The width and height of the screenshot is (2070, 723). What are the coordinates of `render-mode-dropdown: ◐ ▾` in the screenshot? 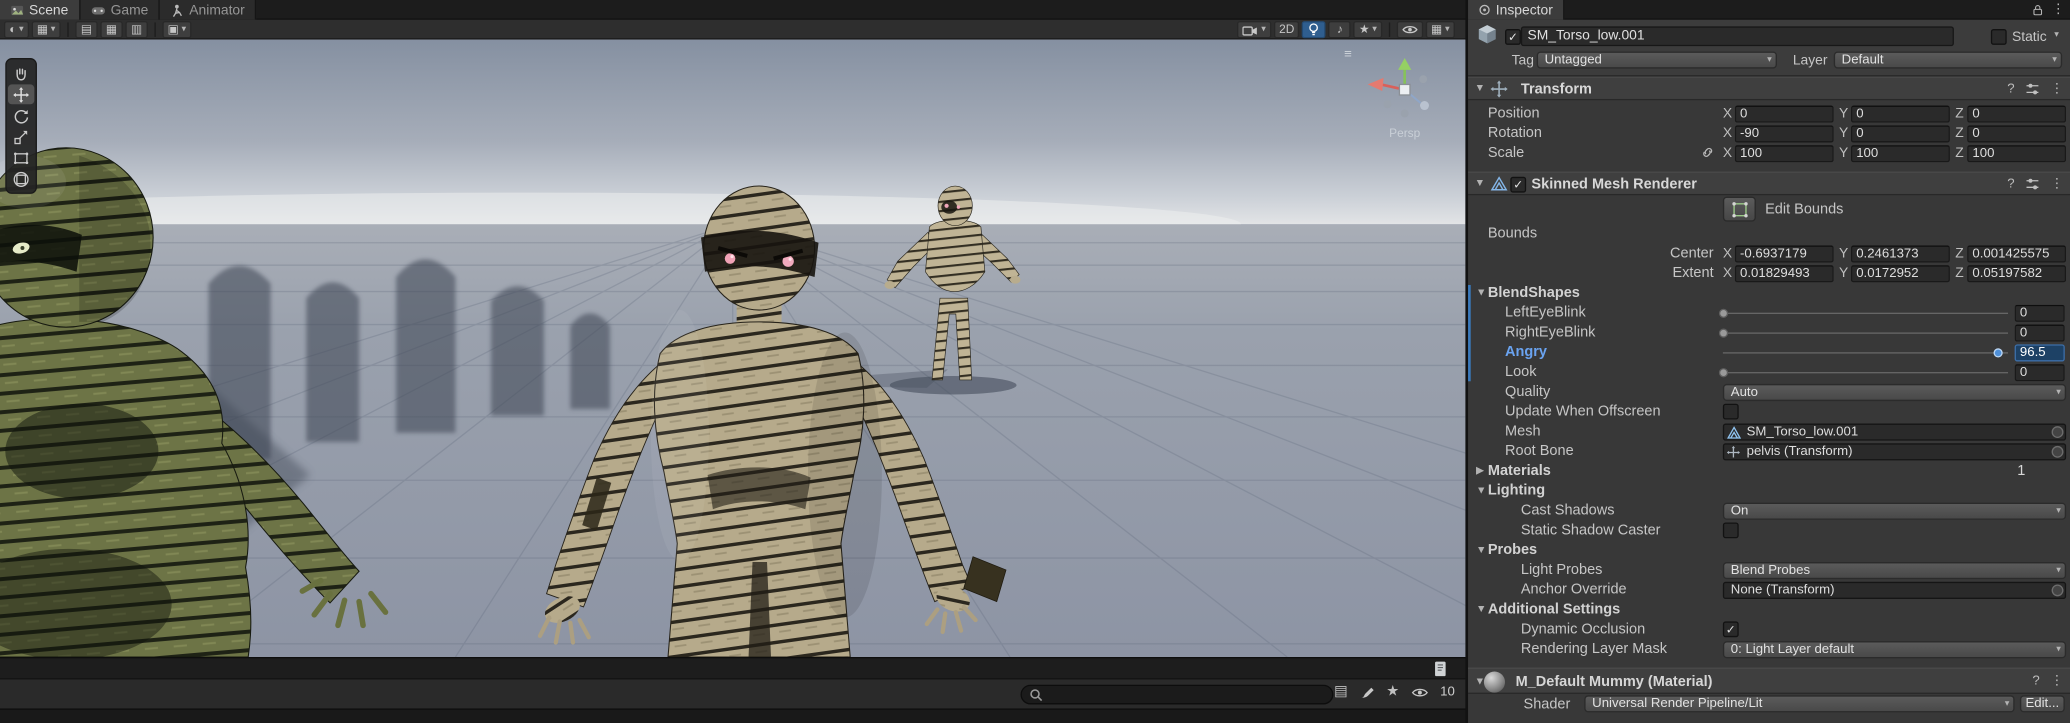 It's located at (16, 30).